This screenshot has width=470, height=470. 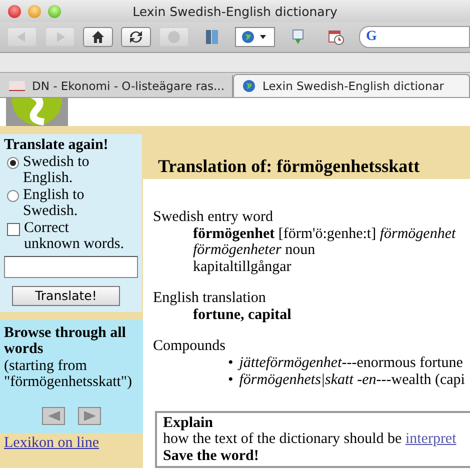 What do you see at coordinates (255, 37) in the screenshot?
I see `globe-menu-button` at bounding box center [255, 37].